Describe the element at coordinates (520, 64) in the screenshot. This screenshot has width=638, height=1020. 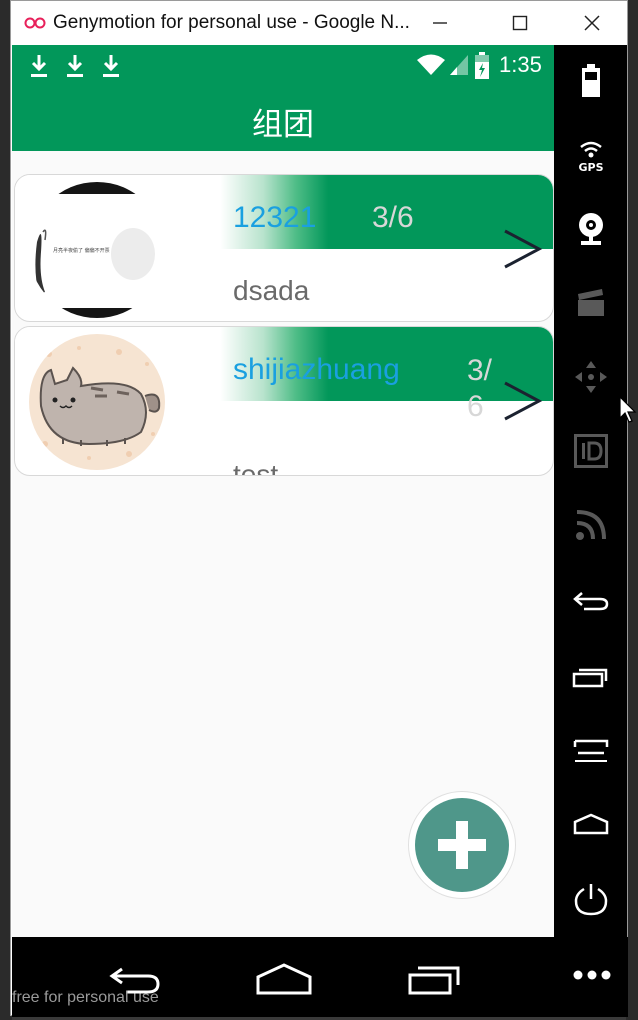
I see `status-time: 1:35` at that location.